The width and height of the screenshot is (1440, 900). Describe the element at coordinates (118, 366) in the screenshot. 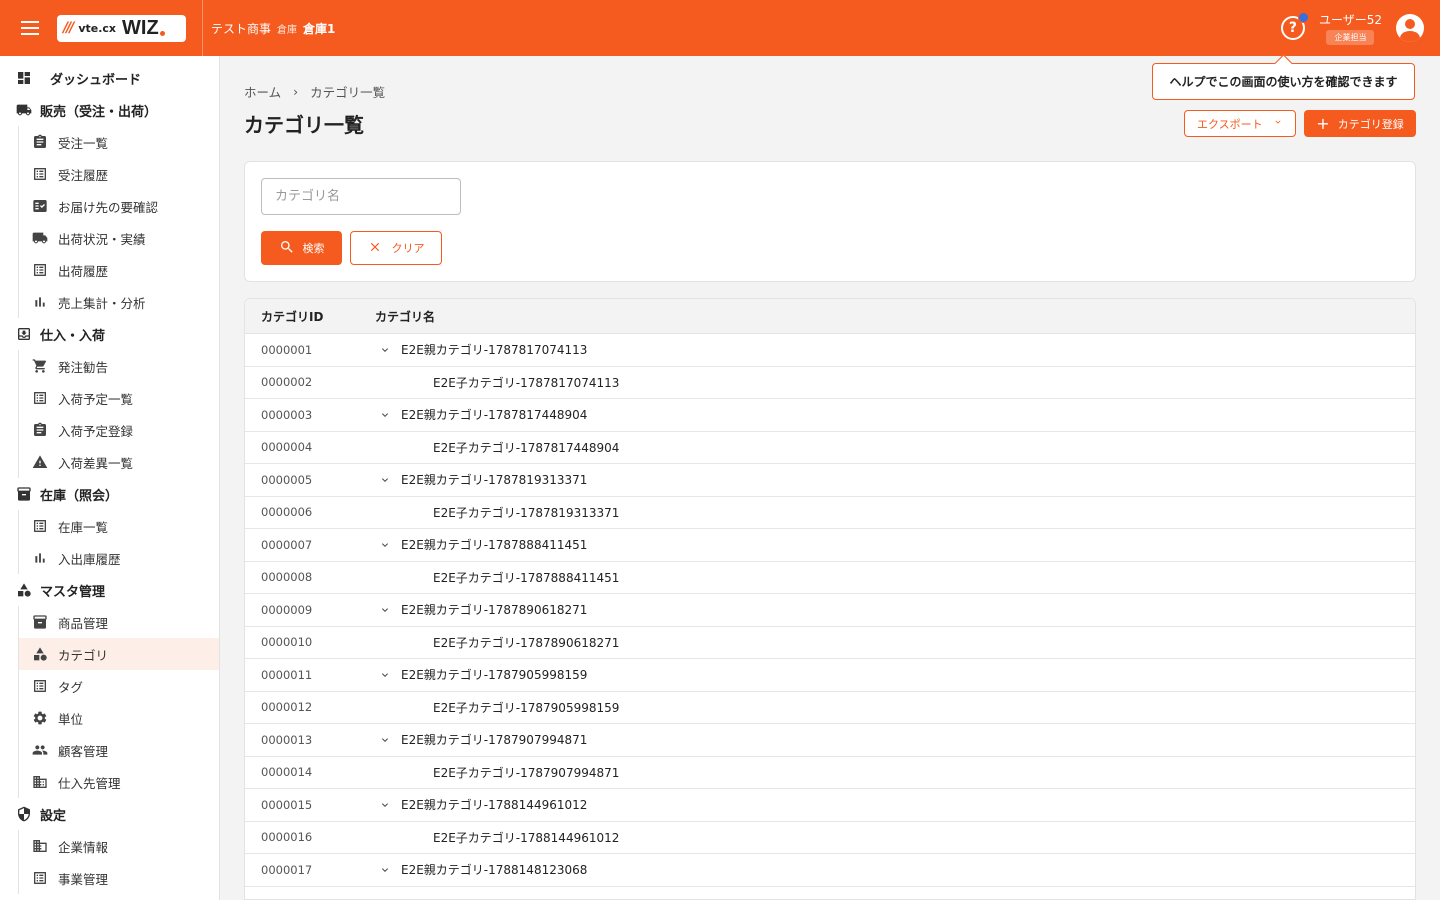

I see `sidebar-item-order-advice: 発注勧告` at that location.